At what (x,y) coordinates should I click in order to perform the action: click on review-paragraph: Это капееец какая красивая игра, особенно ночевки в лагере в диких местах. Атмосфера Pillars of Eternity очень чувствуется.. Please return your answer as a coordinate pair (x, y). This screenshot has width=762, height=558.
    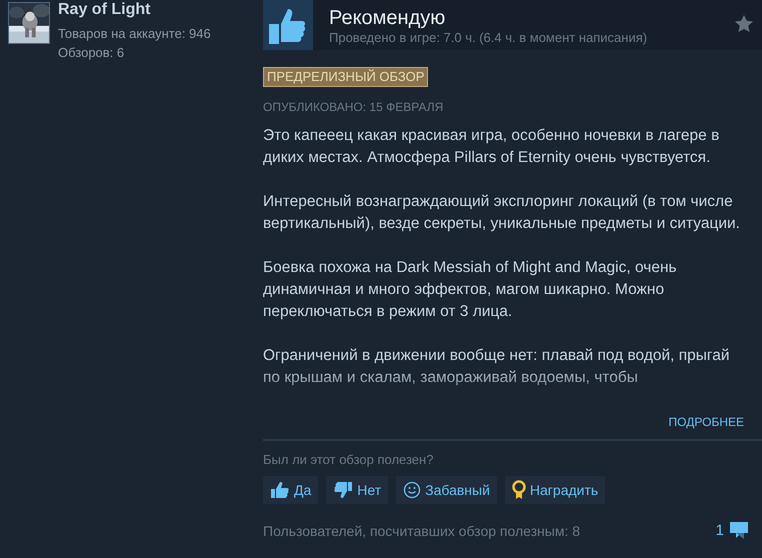
    Looking at the image, I should click on (491, 147).